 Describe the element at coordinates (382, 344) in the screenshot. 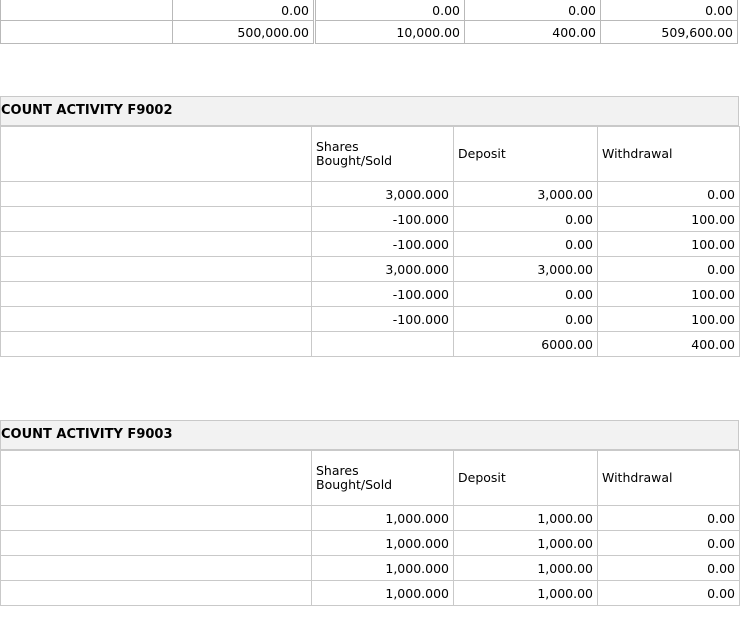

I see `shares-cell` at that location.